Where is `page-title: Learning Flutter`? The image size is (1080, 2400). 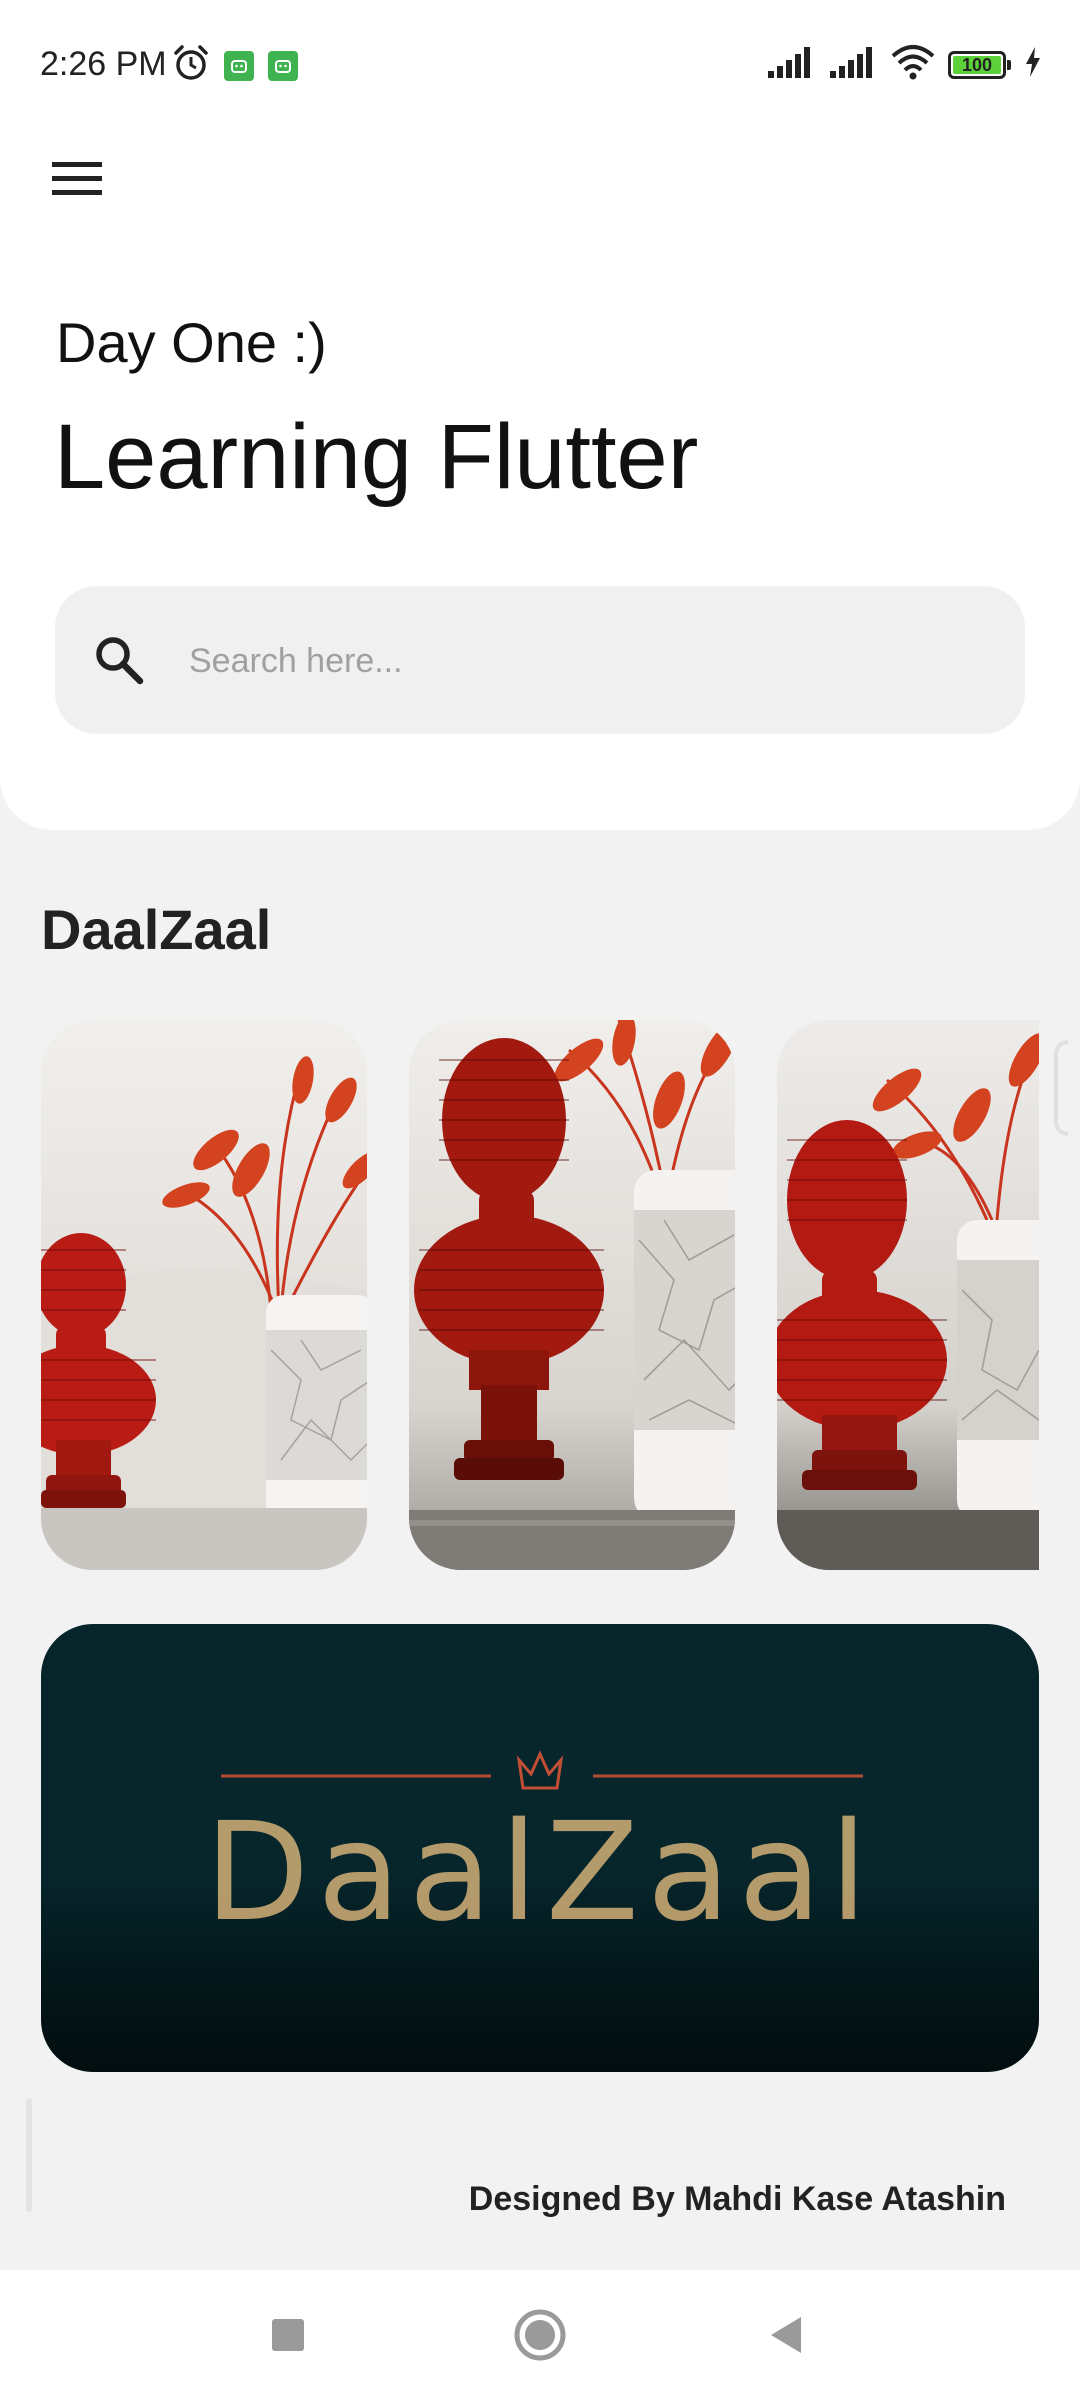 page-title: Learning Flutter is located at coordinates (376, 457).